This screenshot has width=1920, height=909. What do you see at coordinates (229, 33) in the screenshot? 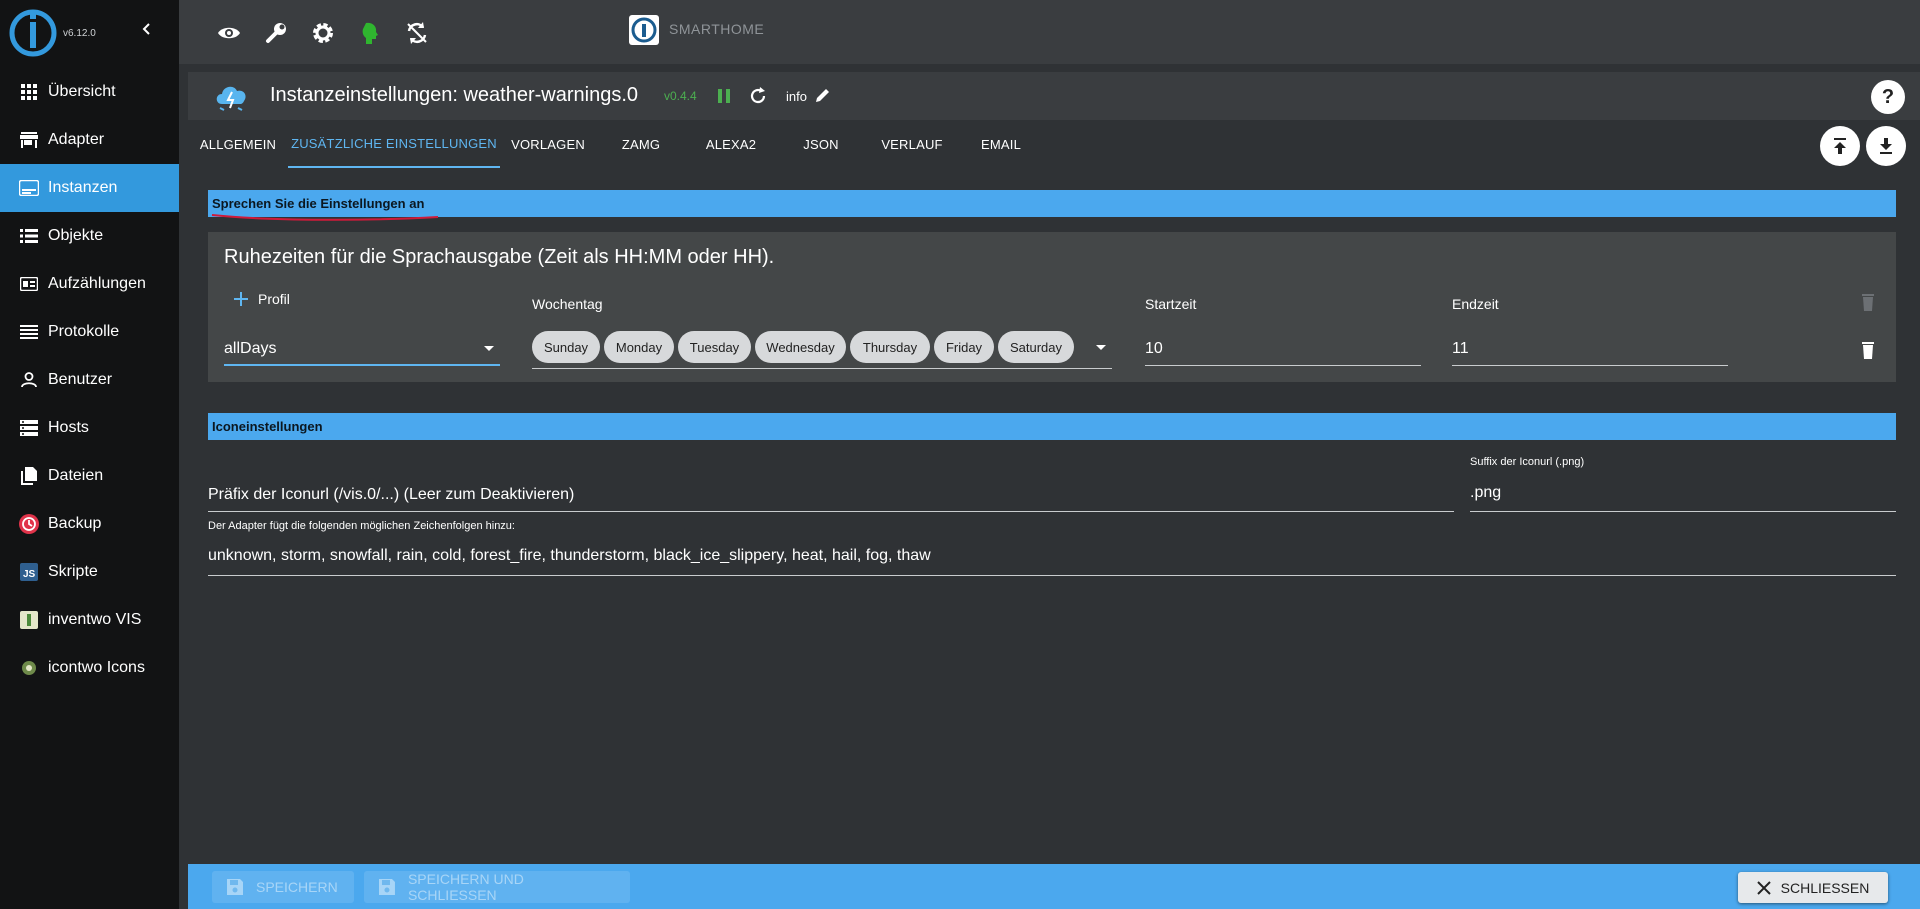
I see `eye-icon` at bounding box center [229, 33].